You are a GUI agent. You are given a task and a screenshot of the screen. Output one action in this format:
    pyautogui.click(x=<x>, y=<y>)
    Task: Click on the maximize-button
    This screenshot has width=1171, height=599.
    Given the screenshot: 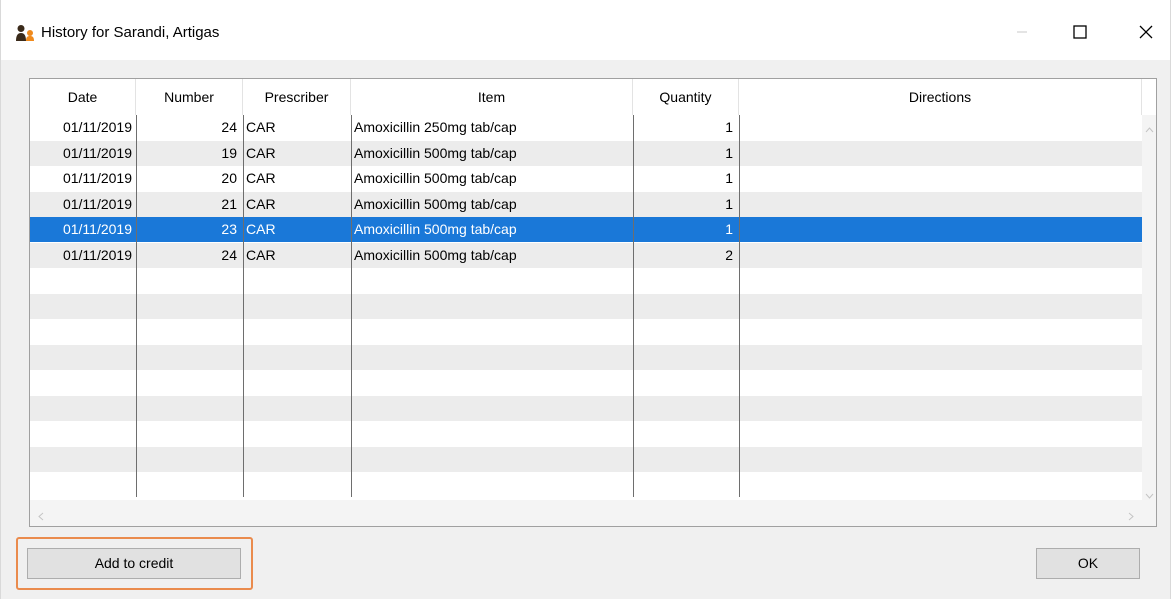 What is the action you would take?
    pyautogui.click(x=1080, y=33)
    